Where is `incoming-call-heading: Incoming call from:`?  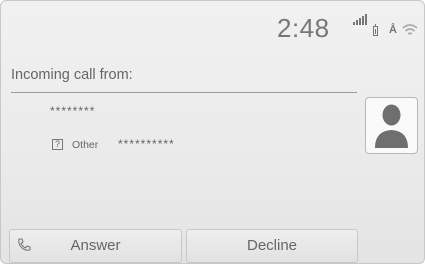 incoming-call-heading: Incoming call from: is located at coordinates (72, 75).